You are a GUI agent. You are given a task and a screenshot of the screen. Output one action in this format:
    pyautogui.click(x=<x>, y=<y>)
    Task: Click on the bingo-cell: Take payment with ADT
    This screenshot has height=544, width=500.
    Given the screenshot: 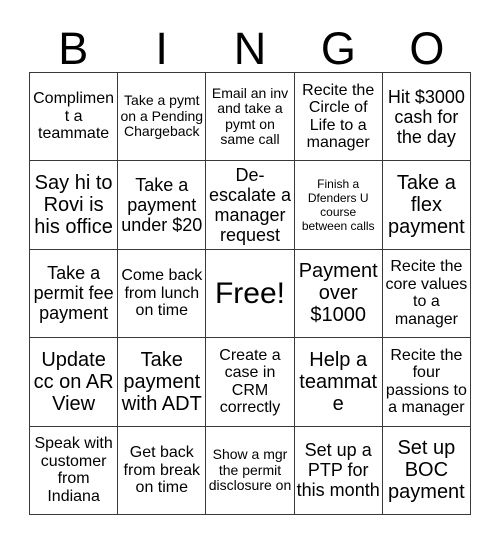 What is the action you would take?
    pyautogui.click(x=162, y=382)
    